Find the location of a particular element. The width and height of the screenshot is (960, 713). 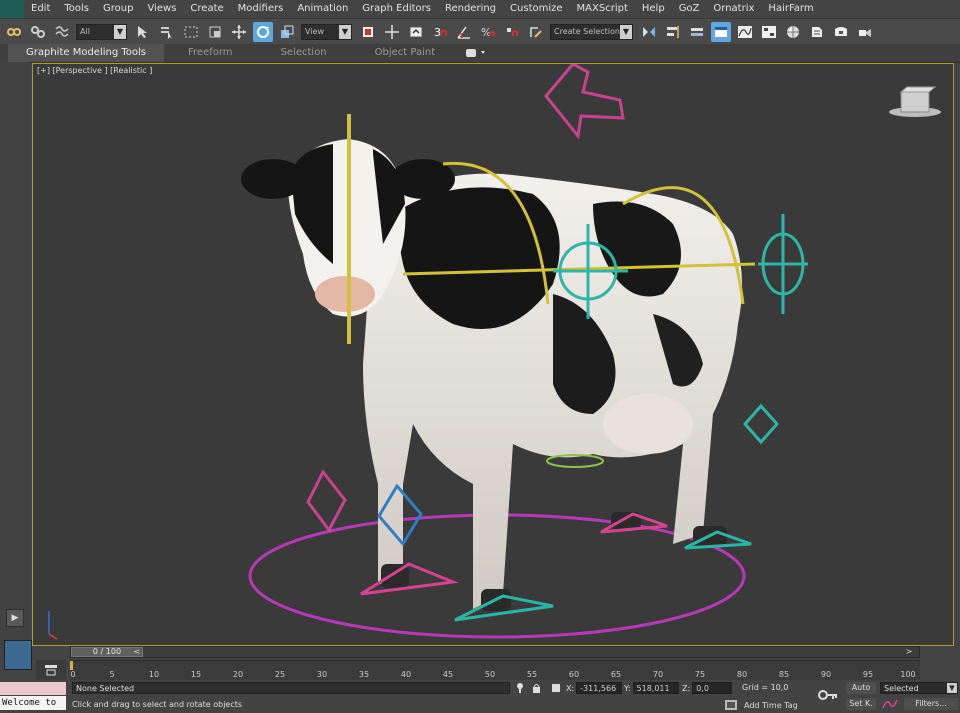

menu-graph-editors: Graph Editors is located at coordinates (396, 9).